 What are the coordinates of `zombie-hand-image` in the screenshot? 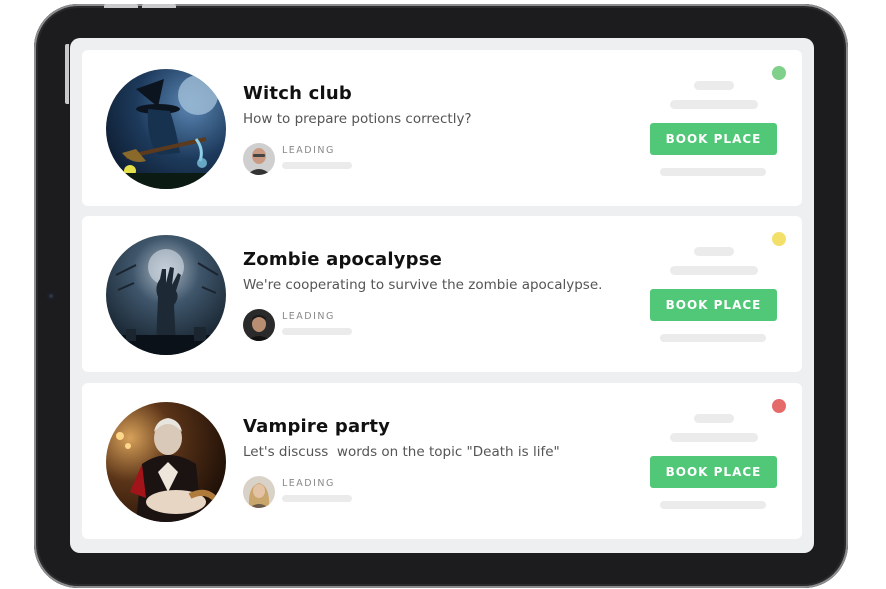 It's located at (166, 295).